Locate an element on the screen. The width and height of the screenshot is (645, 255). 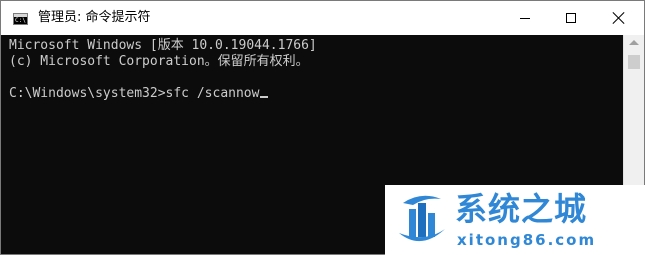
title-bar: C:\ 管理员: 命令提示符 is located at coordinates (322, 18).